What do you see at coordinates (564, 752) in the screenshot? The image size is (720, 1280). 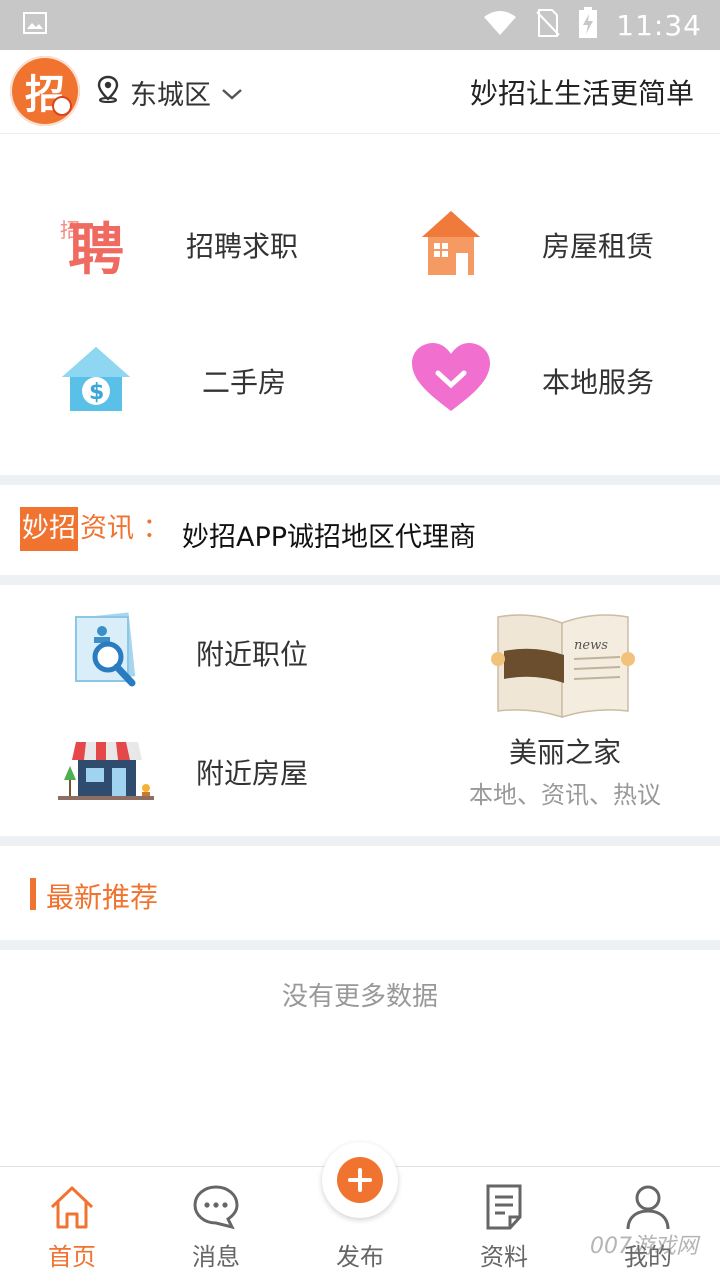 I see `beauty-home-title: 美丽之家` at bounding box center [564, 752].